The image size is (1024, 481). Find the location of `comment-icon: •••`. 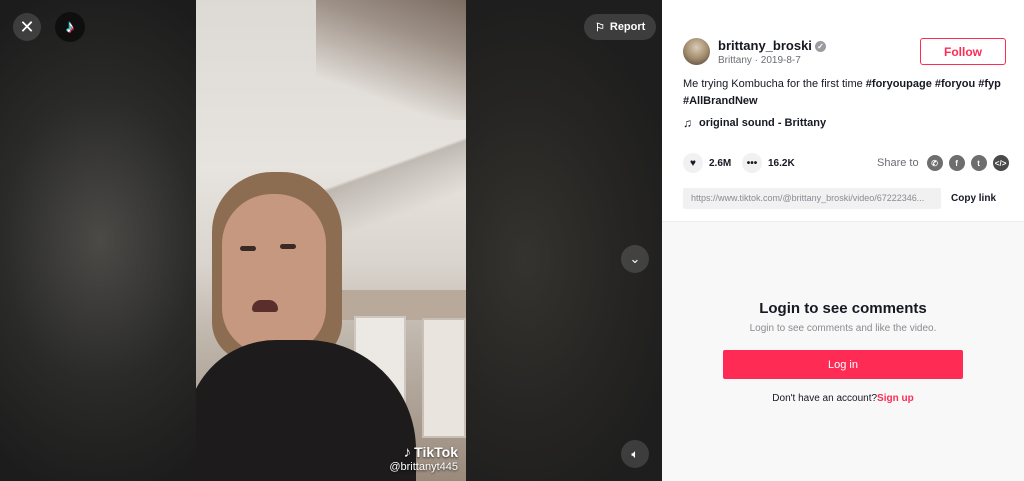

comment-icon: ••• is located at coordinates (752, 163).